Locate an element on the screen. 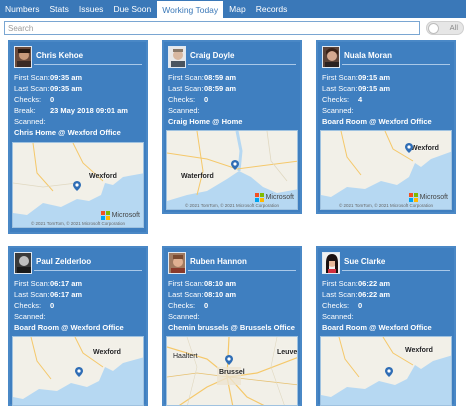 The image size is (466, 406). last-scan-value: 08:59 am is located at coordinates (220, 88).